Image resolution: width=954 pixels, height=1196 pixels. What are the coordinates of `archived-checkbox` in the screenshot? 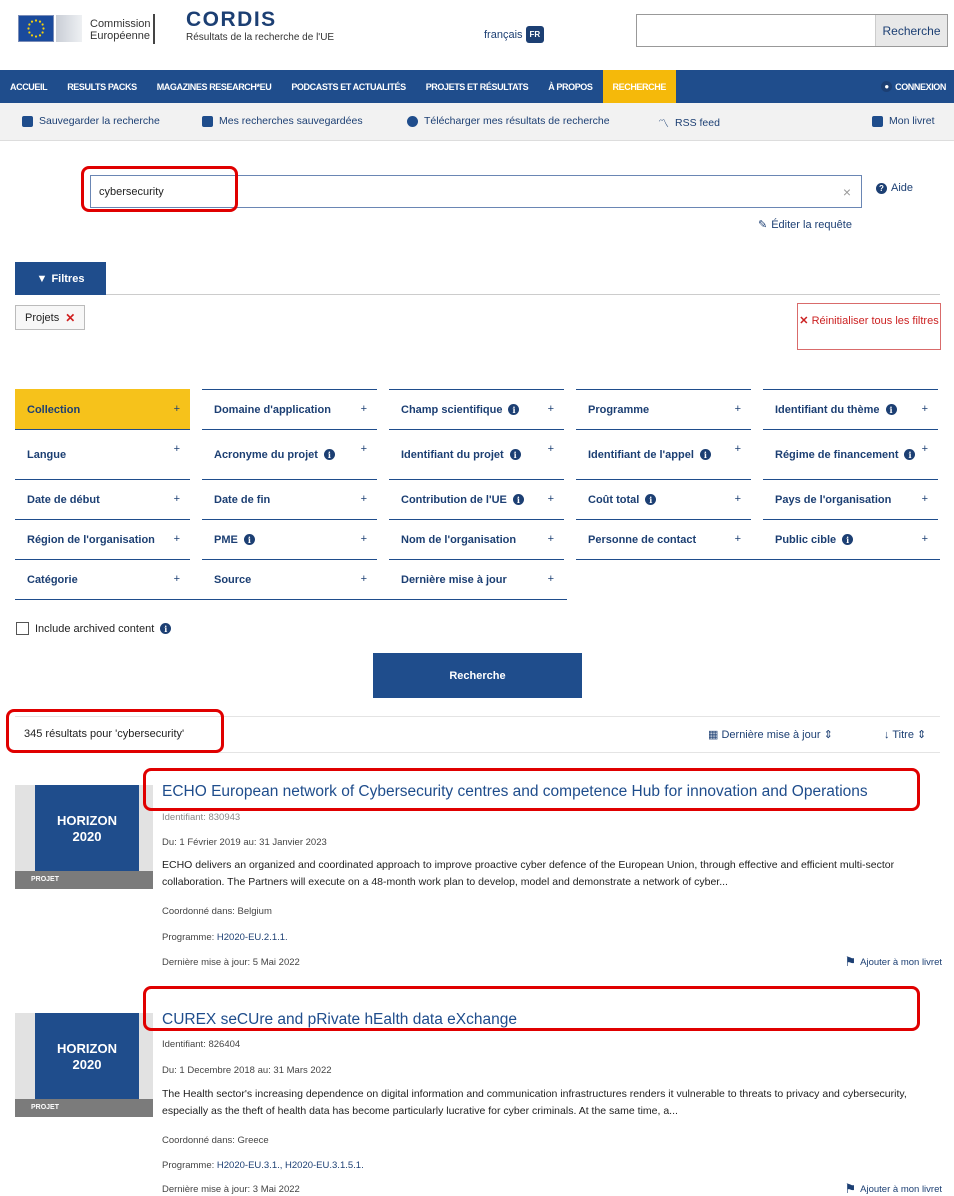 It's located at (22, 628).